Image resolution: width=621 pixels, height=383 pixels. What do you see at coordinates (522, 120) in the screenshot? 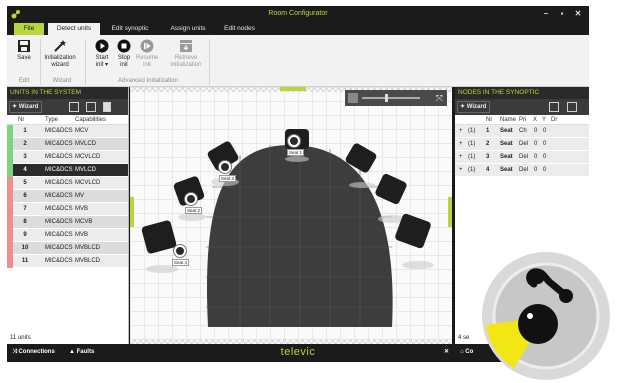
I see `col-priority: Pri` at bounding box center [522, 120].